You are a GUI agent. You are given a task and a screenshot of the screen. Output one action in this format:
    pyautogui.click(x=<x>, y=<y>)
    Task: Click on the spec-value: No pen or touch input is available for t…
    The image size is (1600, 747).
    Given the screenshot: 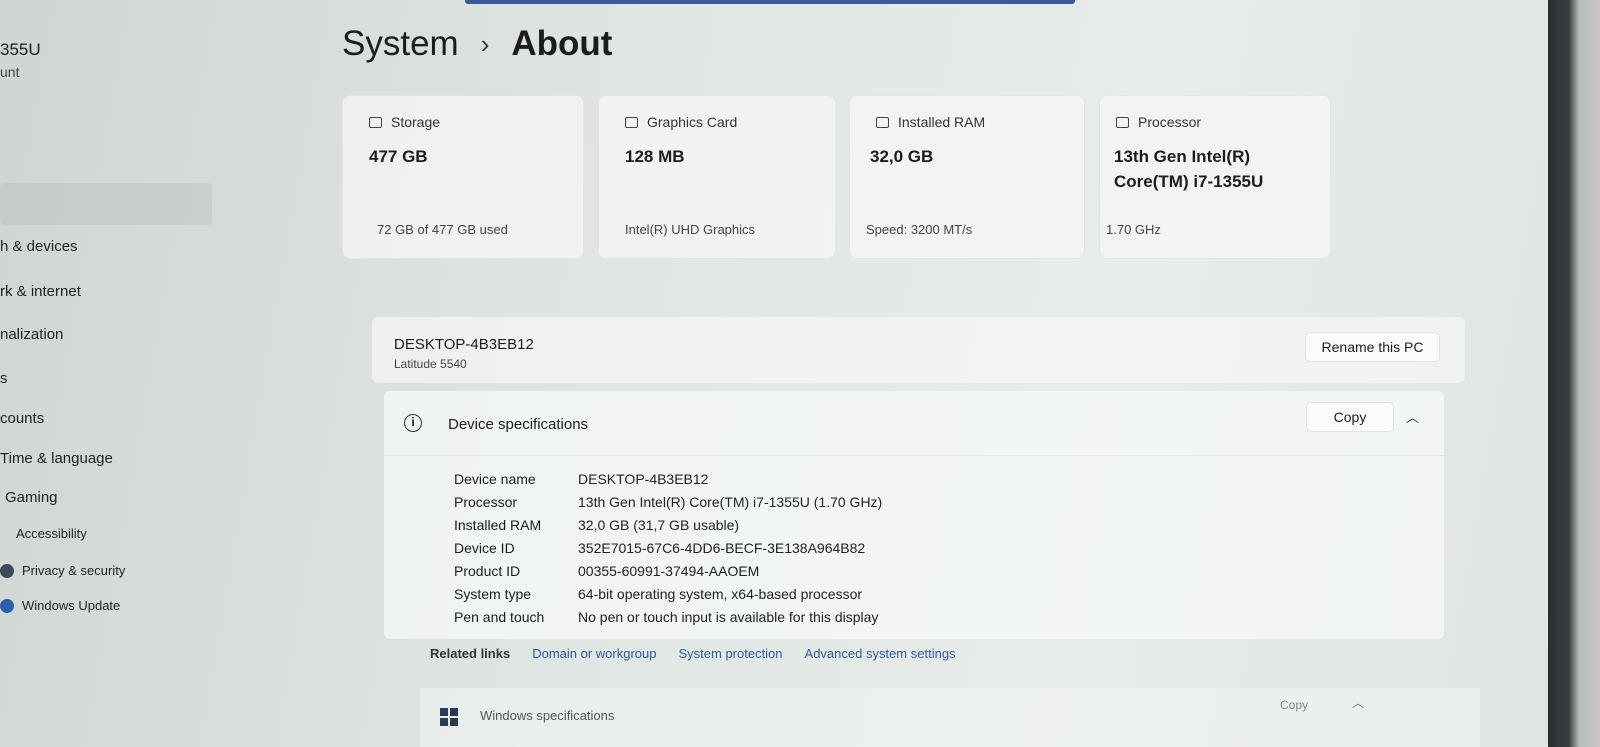 What is the action you would take?
    pyautogui.click(x=728, y=616)
    